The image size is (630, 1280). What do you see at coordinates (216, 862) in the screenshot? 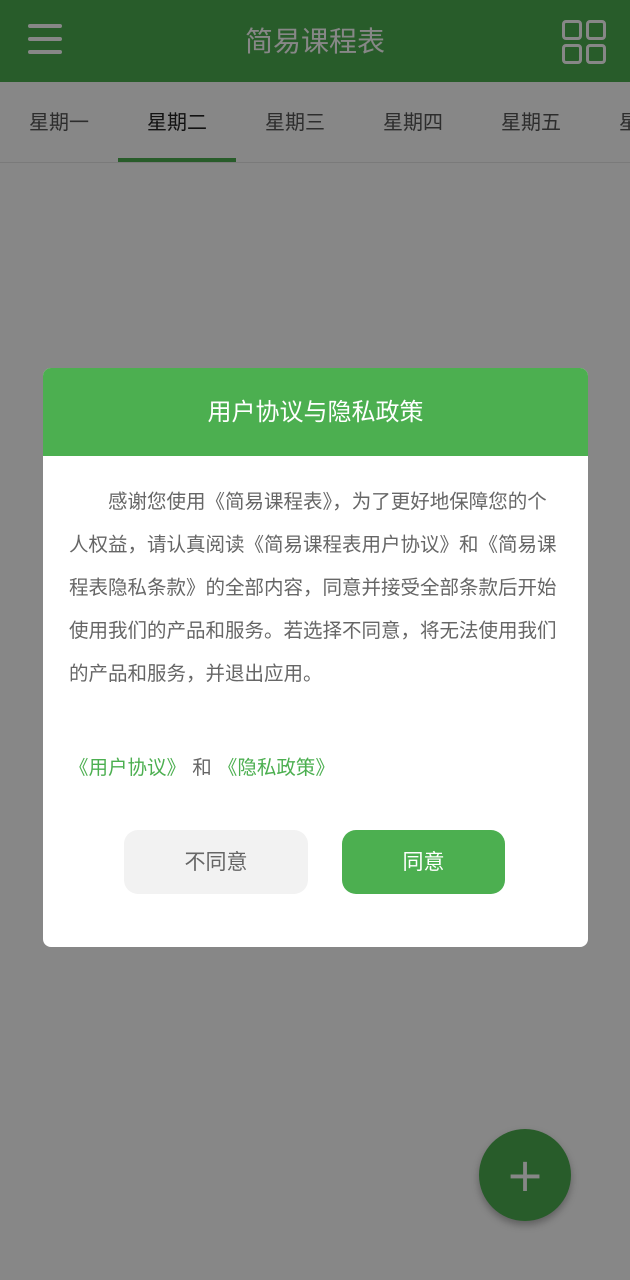
I see `disagree-button: 不同意` at bounding box center [216, 862].